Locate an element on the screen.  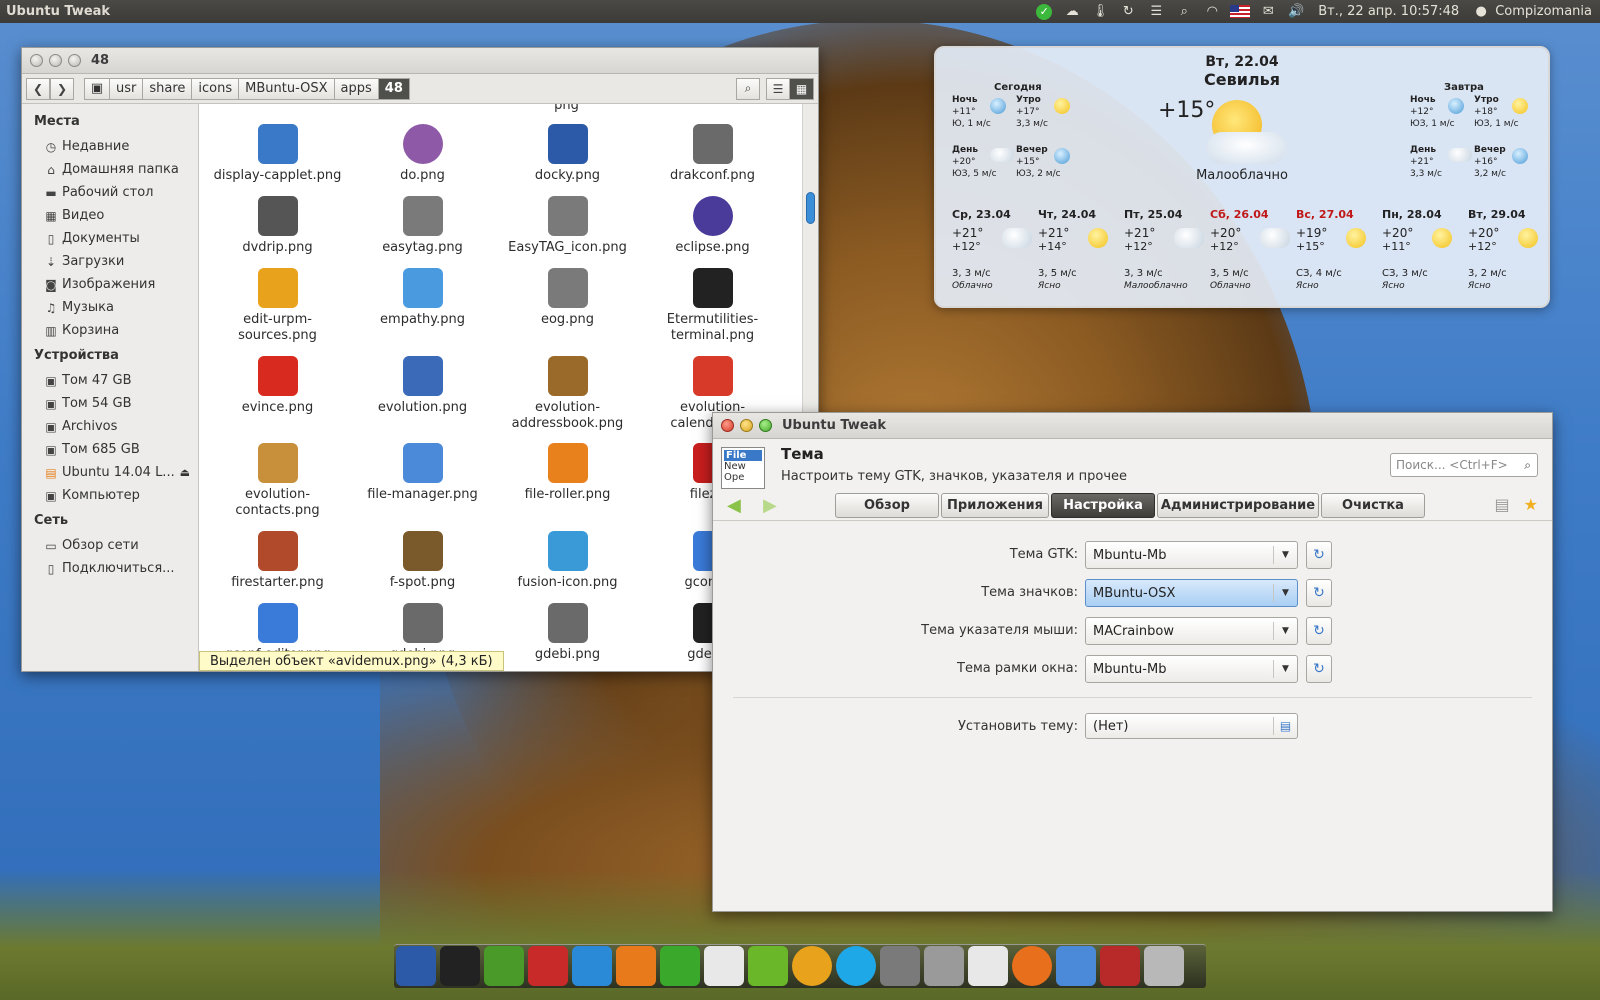
sidebar-item: ▣ Компьютер is located at coordinates (110, 495).